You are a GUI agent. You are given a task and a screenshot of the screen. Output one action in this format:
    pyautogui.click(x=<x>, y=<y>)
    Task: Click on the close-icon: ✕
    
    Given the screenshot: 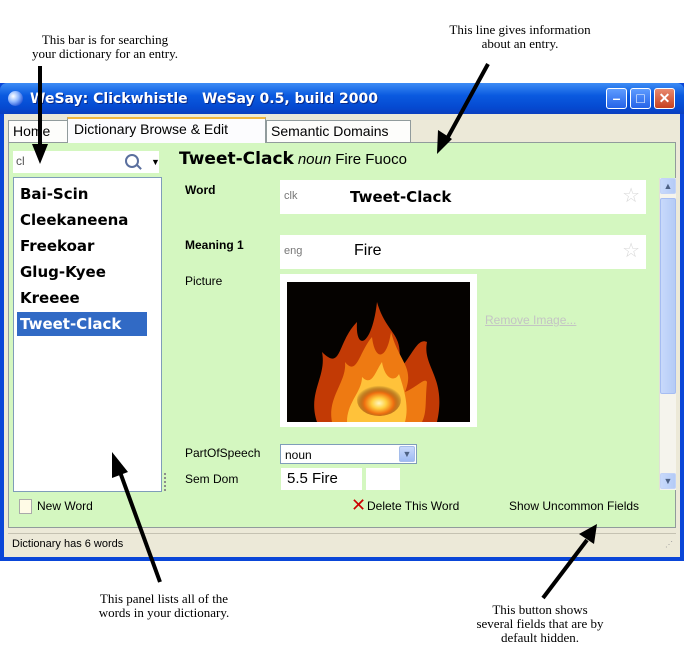 What is the action you would take?
    pyautogui.click(x=664, y=98)
    